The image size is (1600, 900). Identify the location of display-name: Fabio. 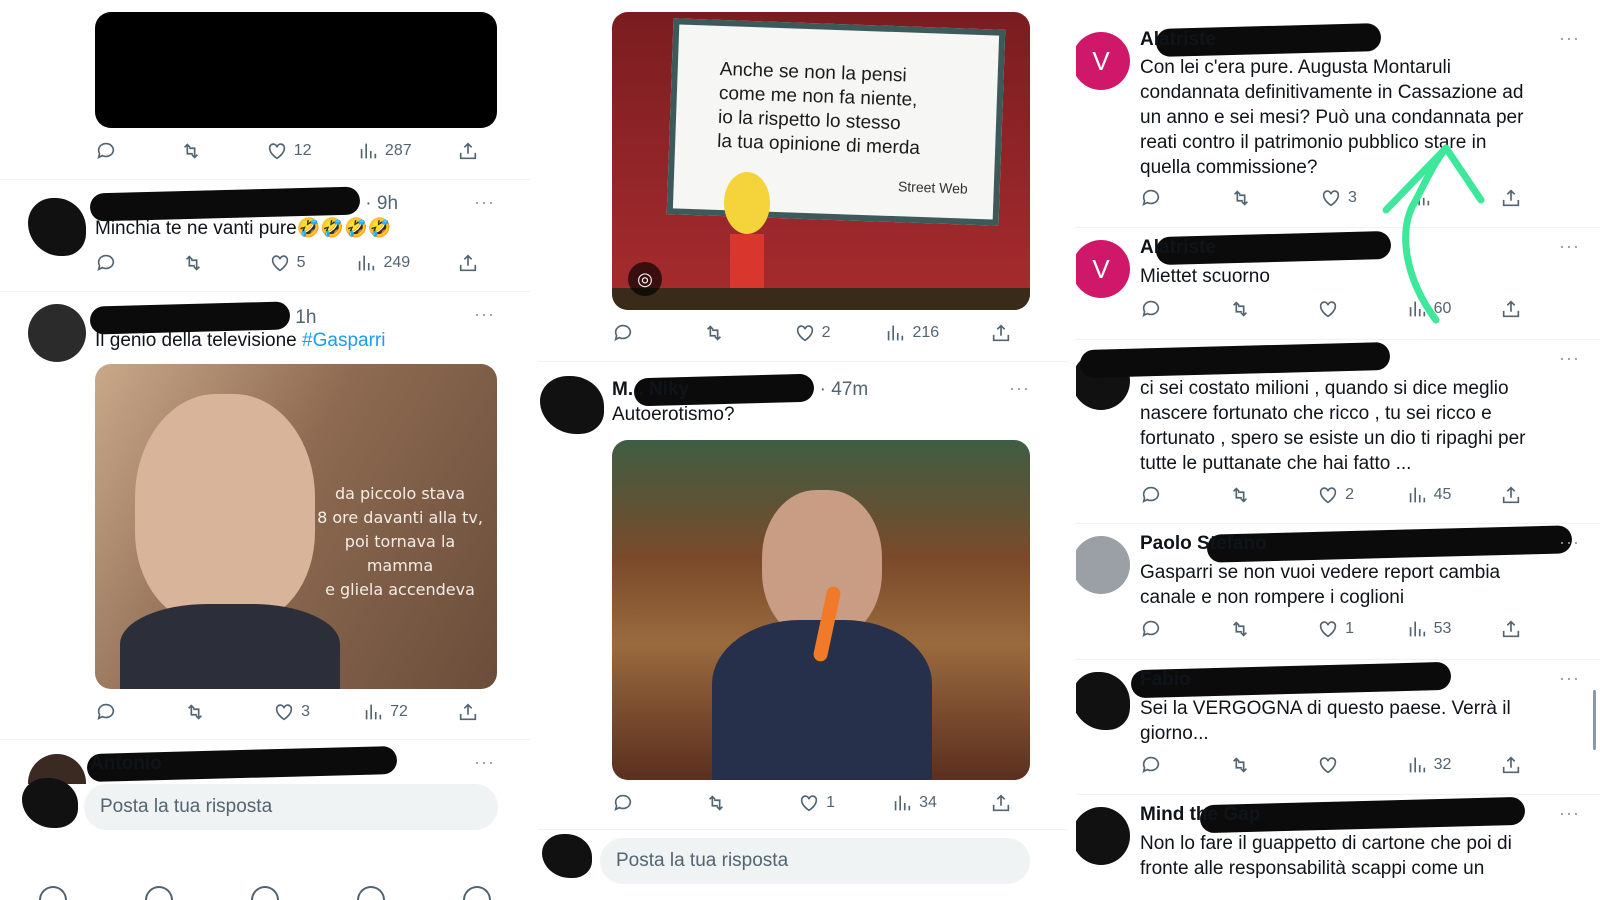
(1165, 679).